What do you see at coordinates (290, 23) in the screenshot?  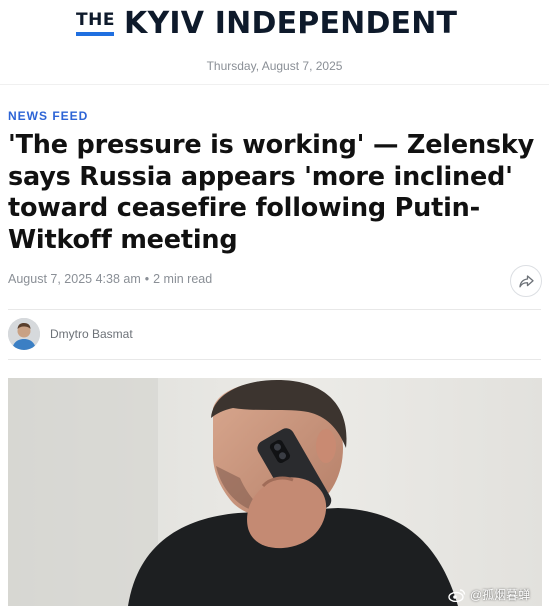 I see `logo-name: KYIV INDEPENDENT` at bounding box center [290, 23].